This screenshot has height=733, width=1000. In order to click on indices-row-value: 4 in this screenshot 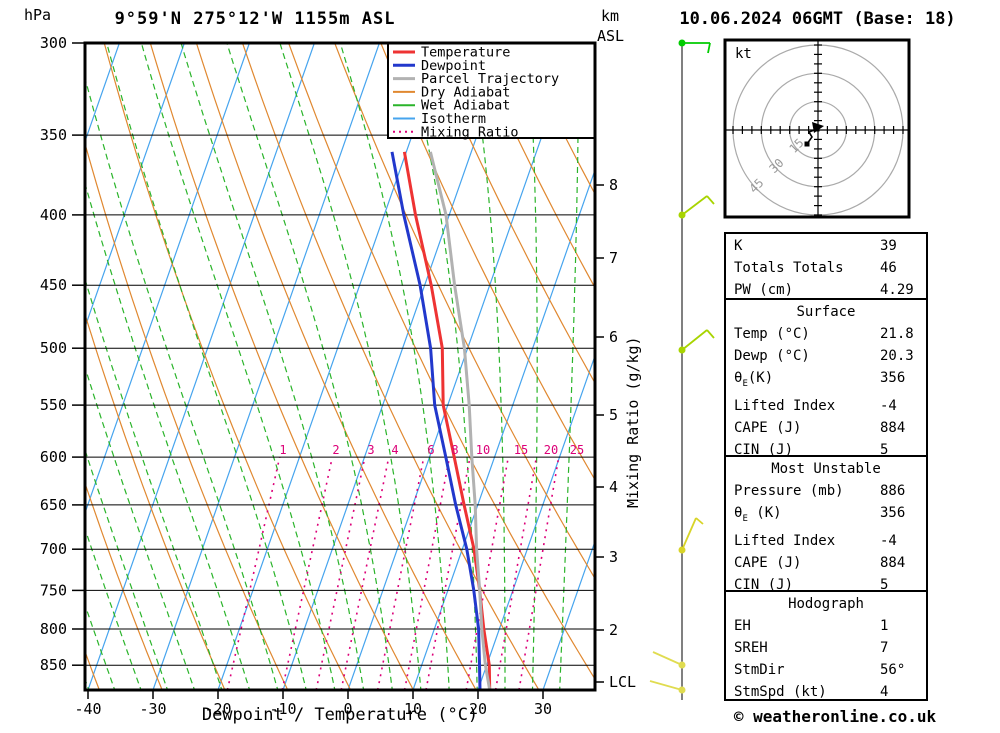, I will do `click(884, 692)`.